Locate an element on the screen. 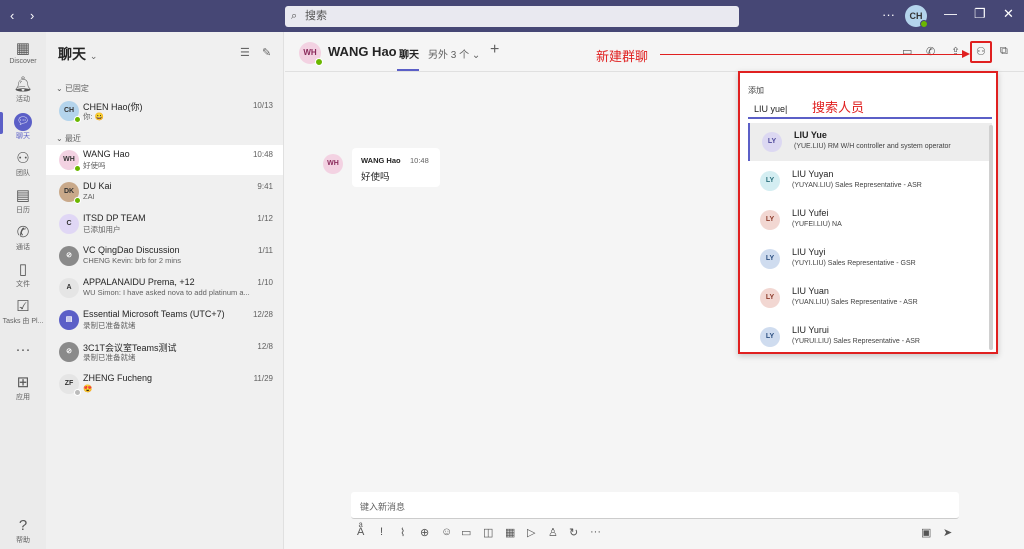  rail-label: 聊天 is located at coordinates (23, 136).